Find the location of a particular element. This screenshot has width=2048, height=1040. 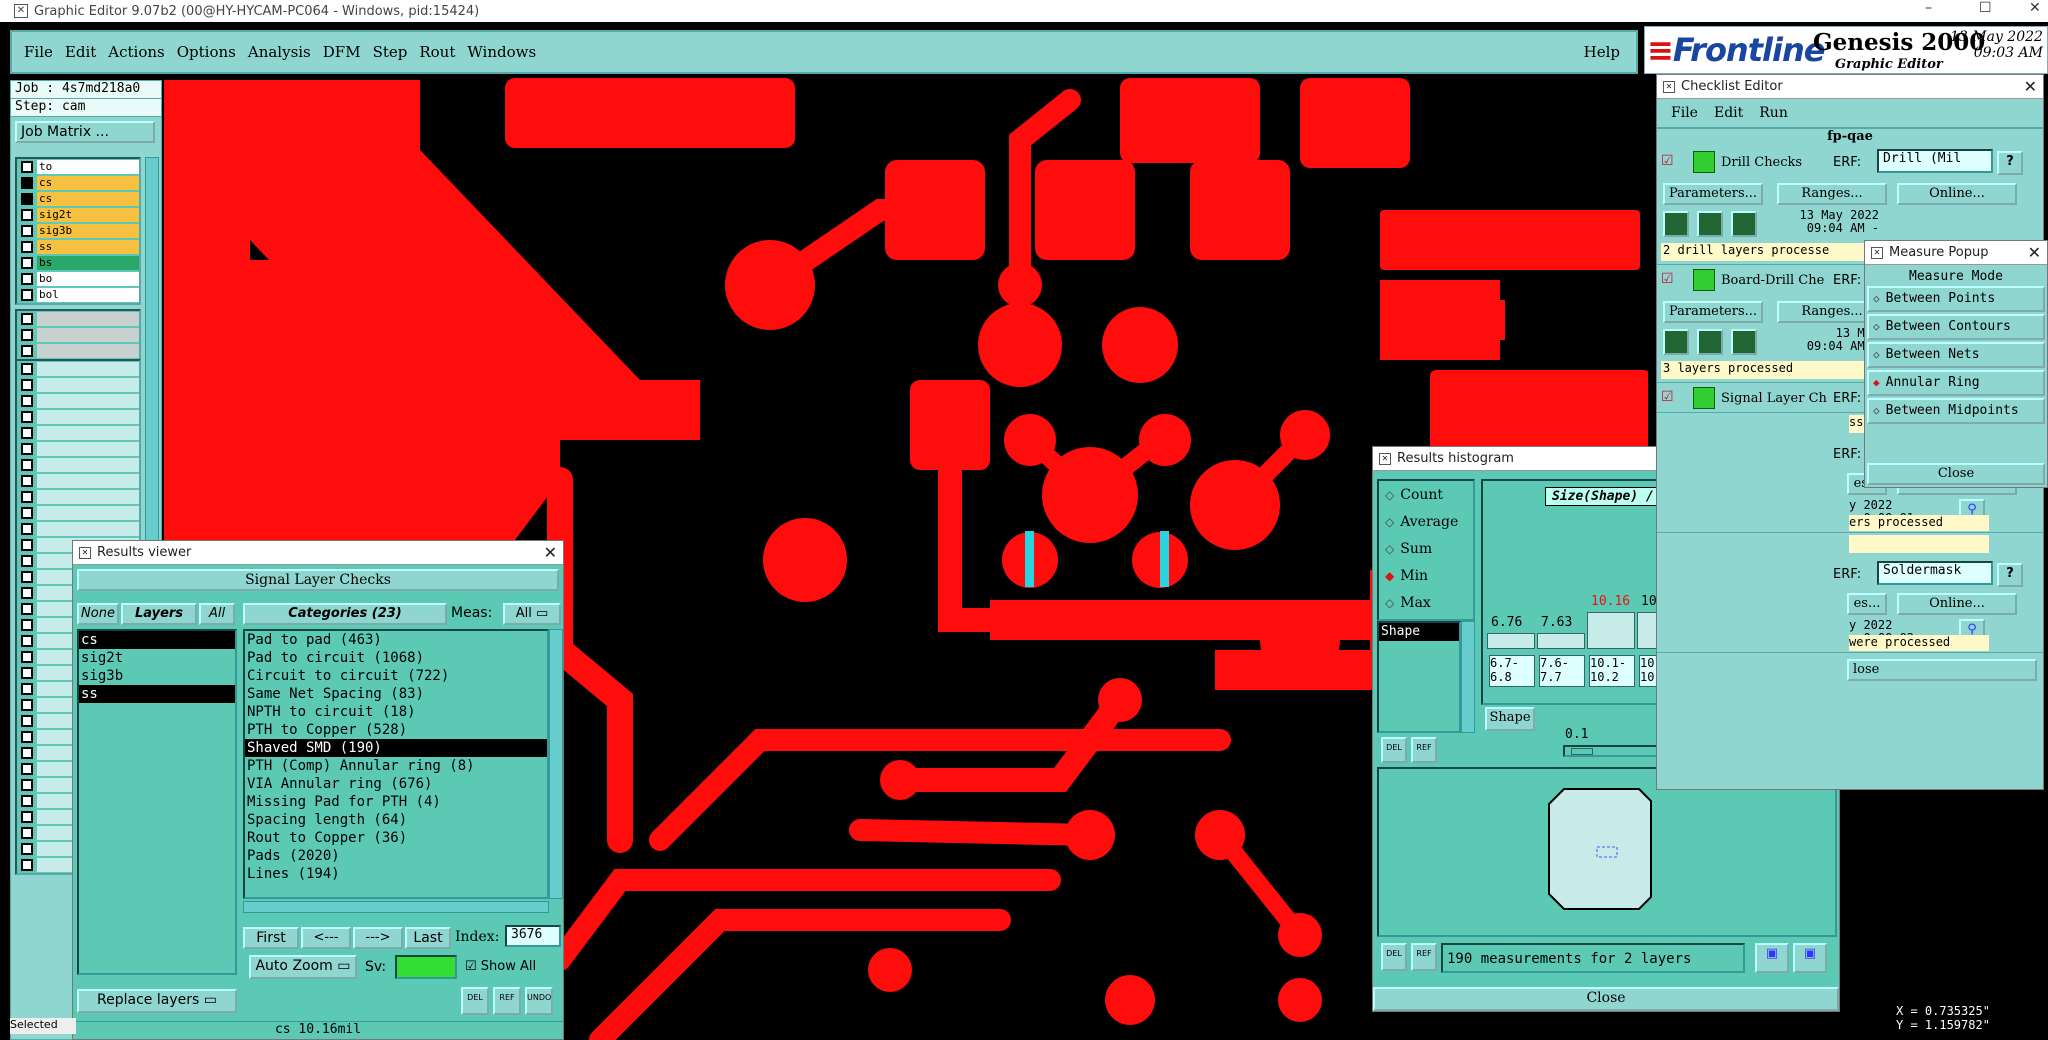

measure-mode-annular-ring: ◆ Annular Ring is located at coordinates (1956, 383).